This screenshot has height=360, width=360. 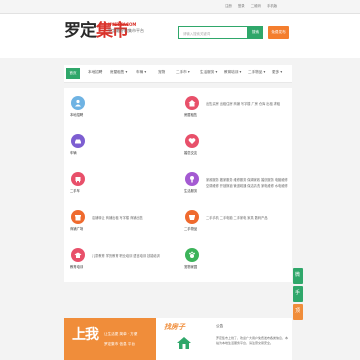 What do you see at coordinates (141, 72) in the screenshot?
I see `nav-item-car: 车辆 ▾` at bounding box center [141, 72].